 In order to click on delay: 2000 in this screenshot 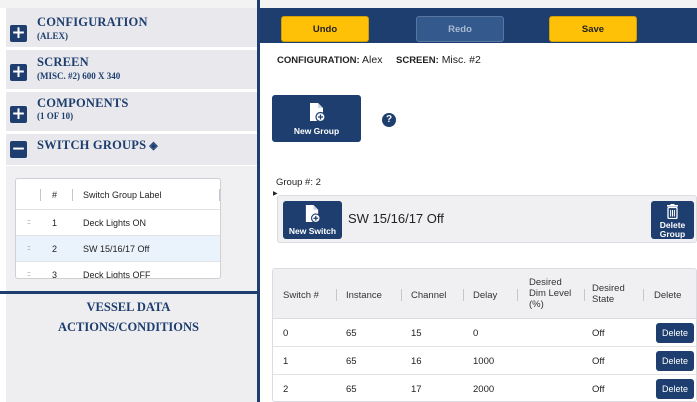, I will do `click(484, 389)`.